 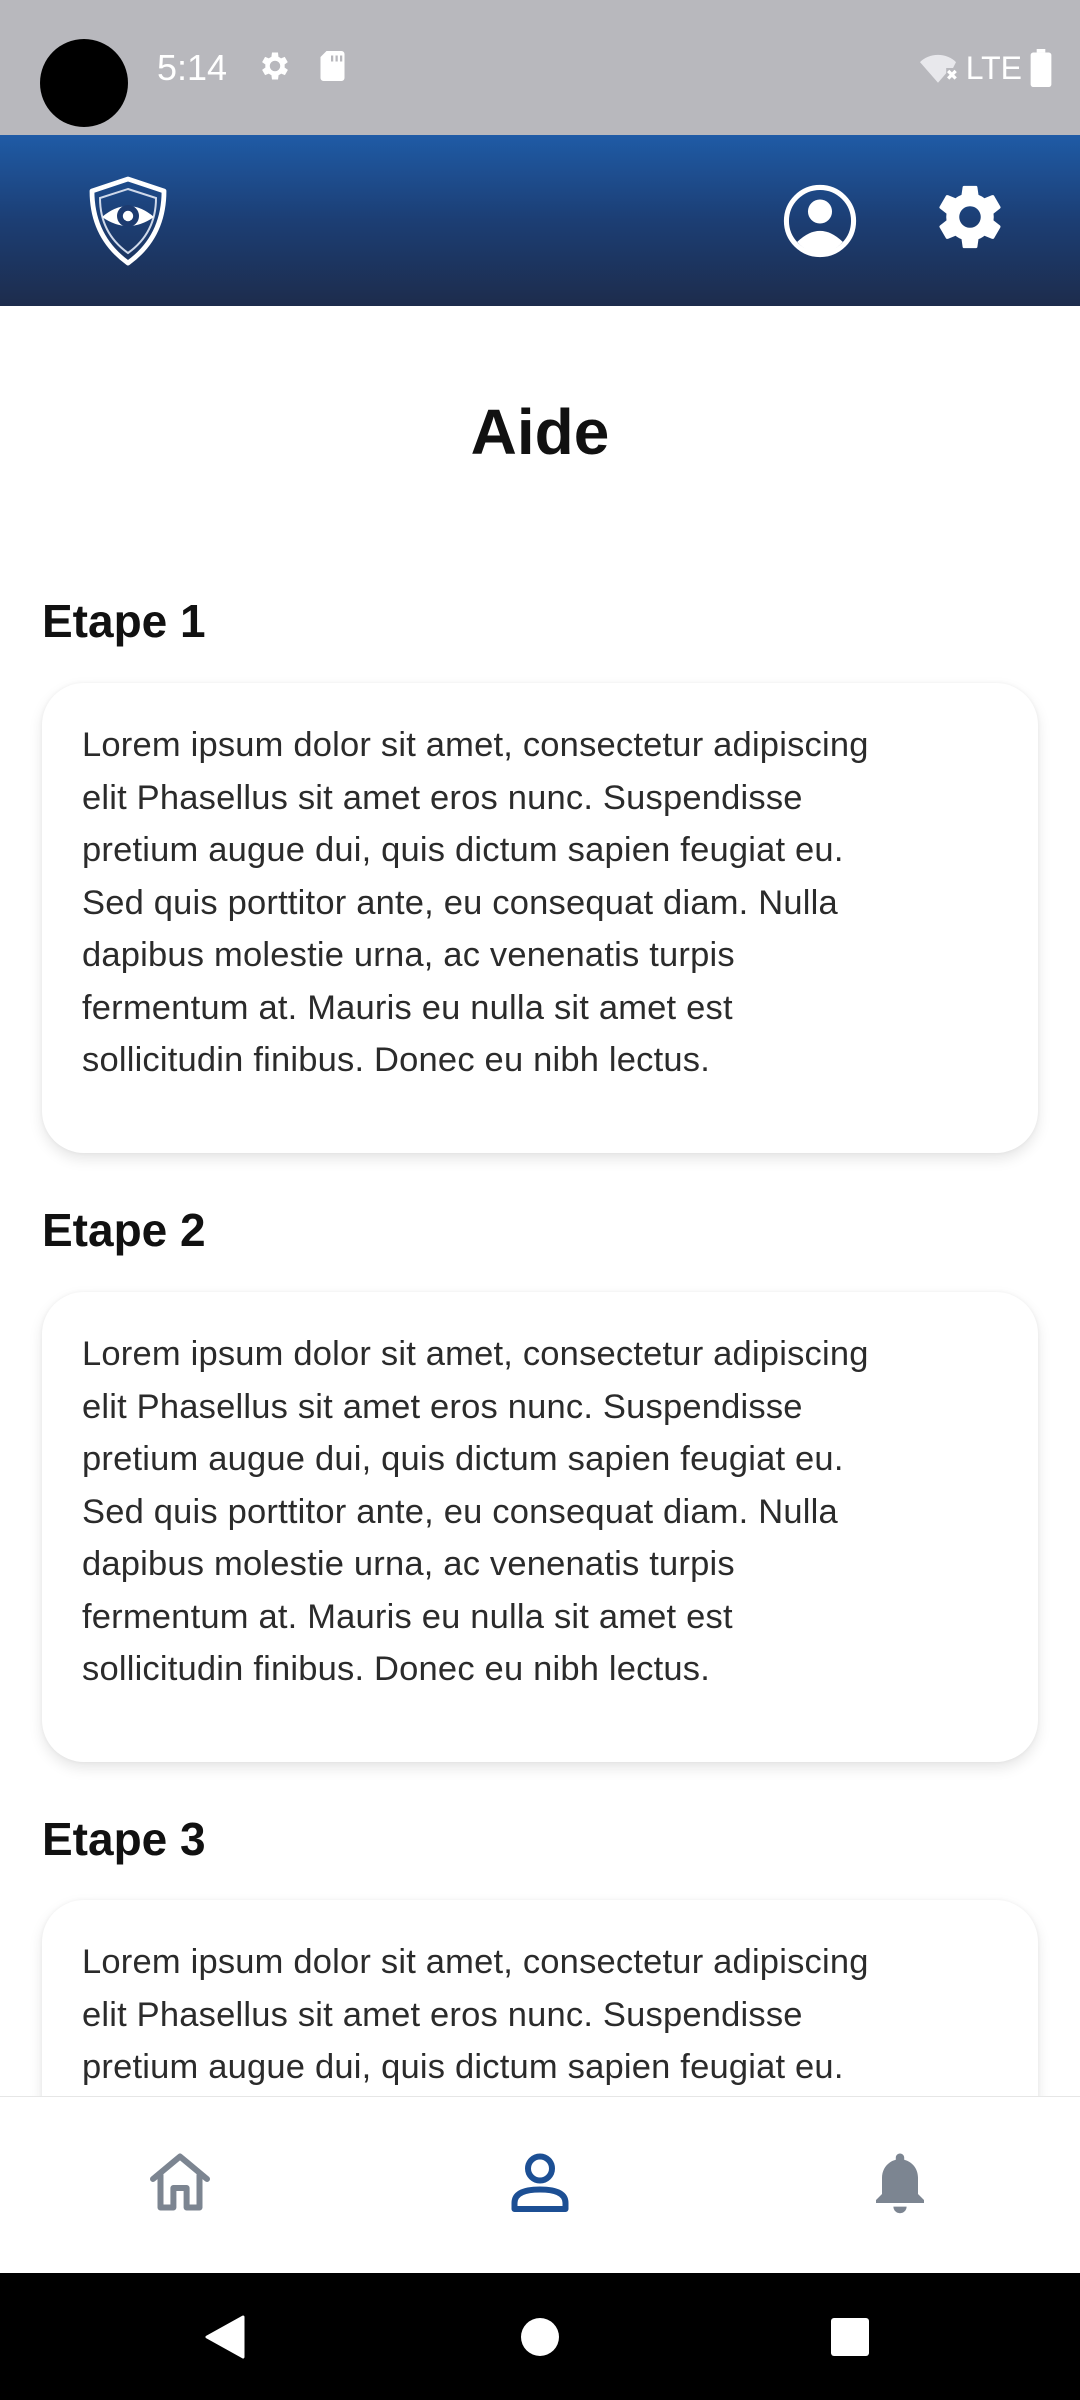 What do you see at coordinates (124, 621) in the screenshot?
I see `step-1-title: Etape 1` at bounding box center [124, 621].